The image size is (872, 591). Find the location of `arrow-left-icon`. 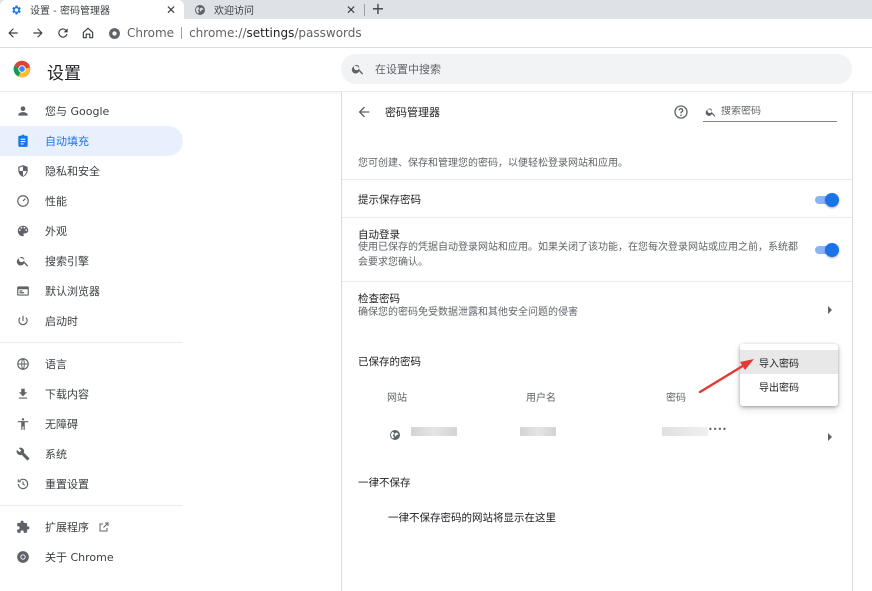

arrow-left-icon is located at coordinates (13, 33).